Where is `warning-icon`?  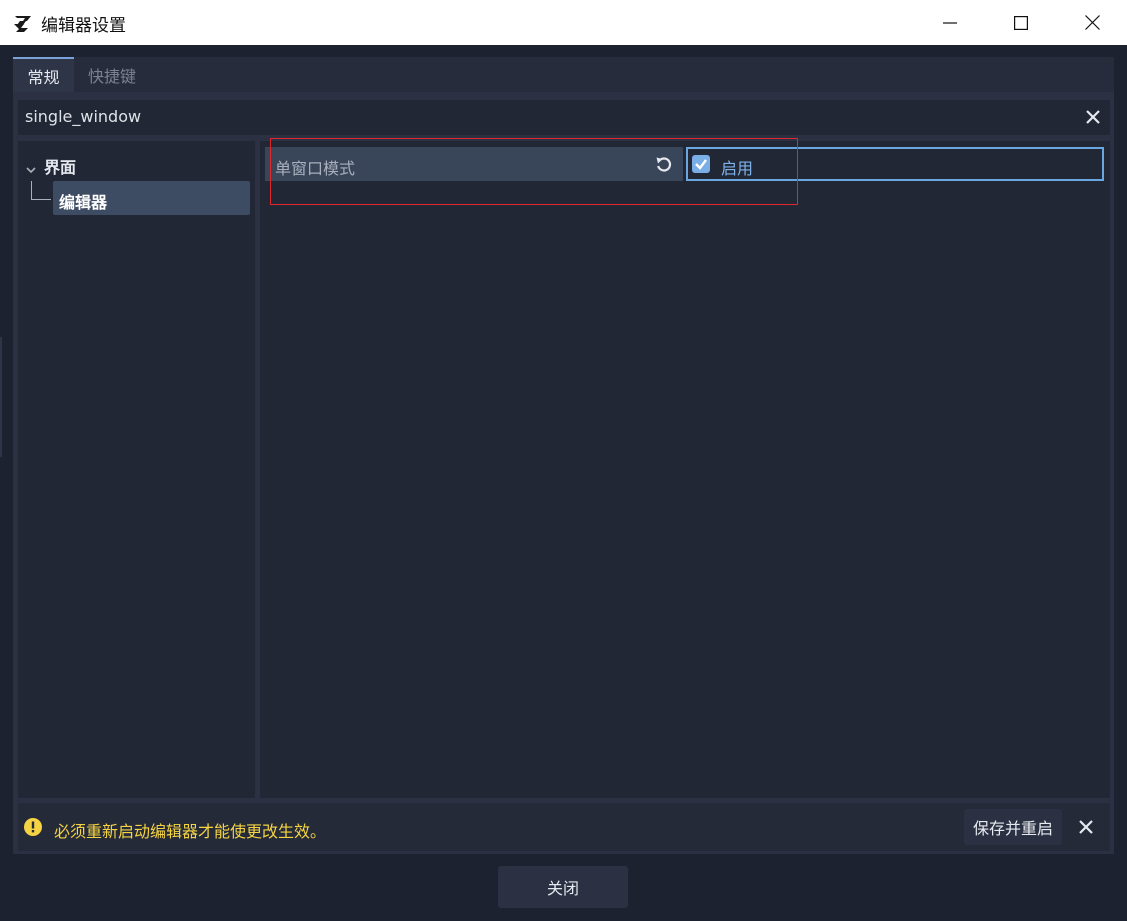
warning-icon is located at coordinates (33, 829).